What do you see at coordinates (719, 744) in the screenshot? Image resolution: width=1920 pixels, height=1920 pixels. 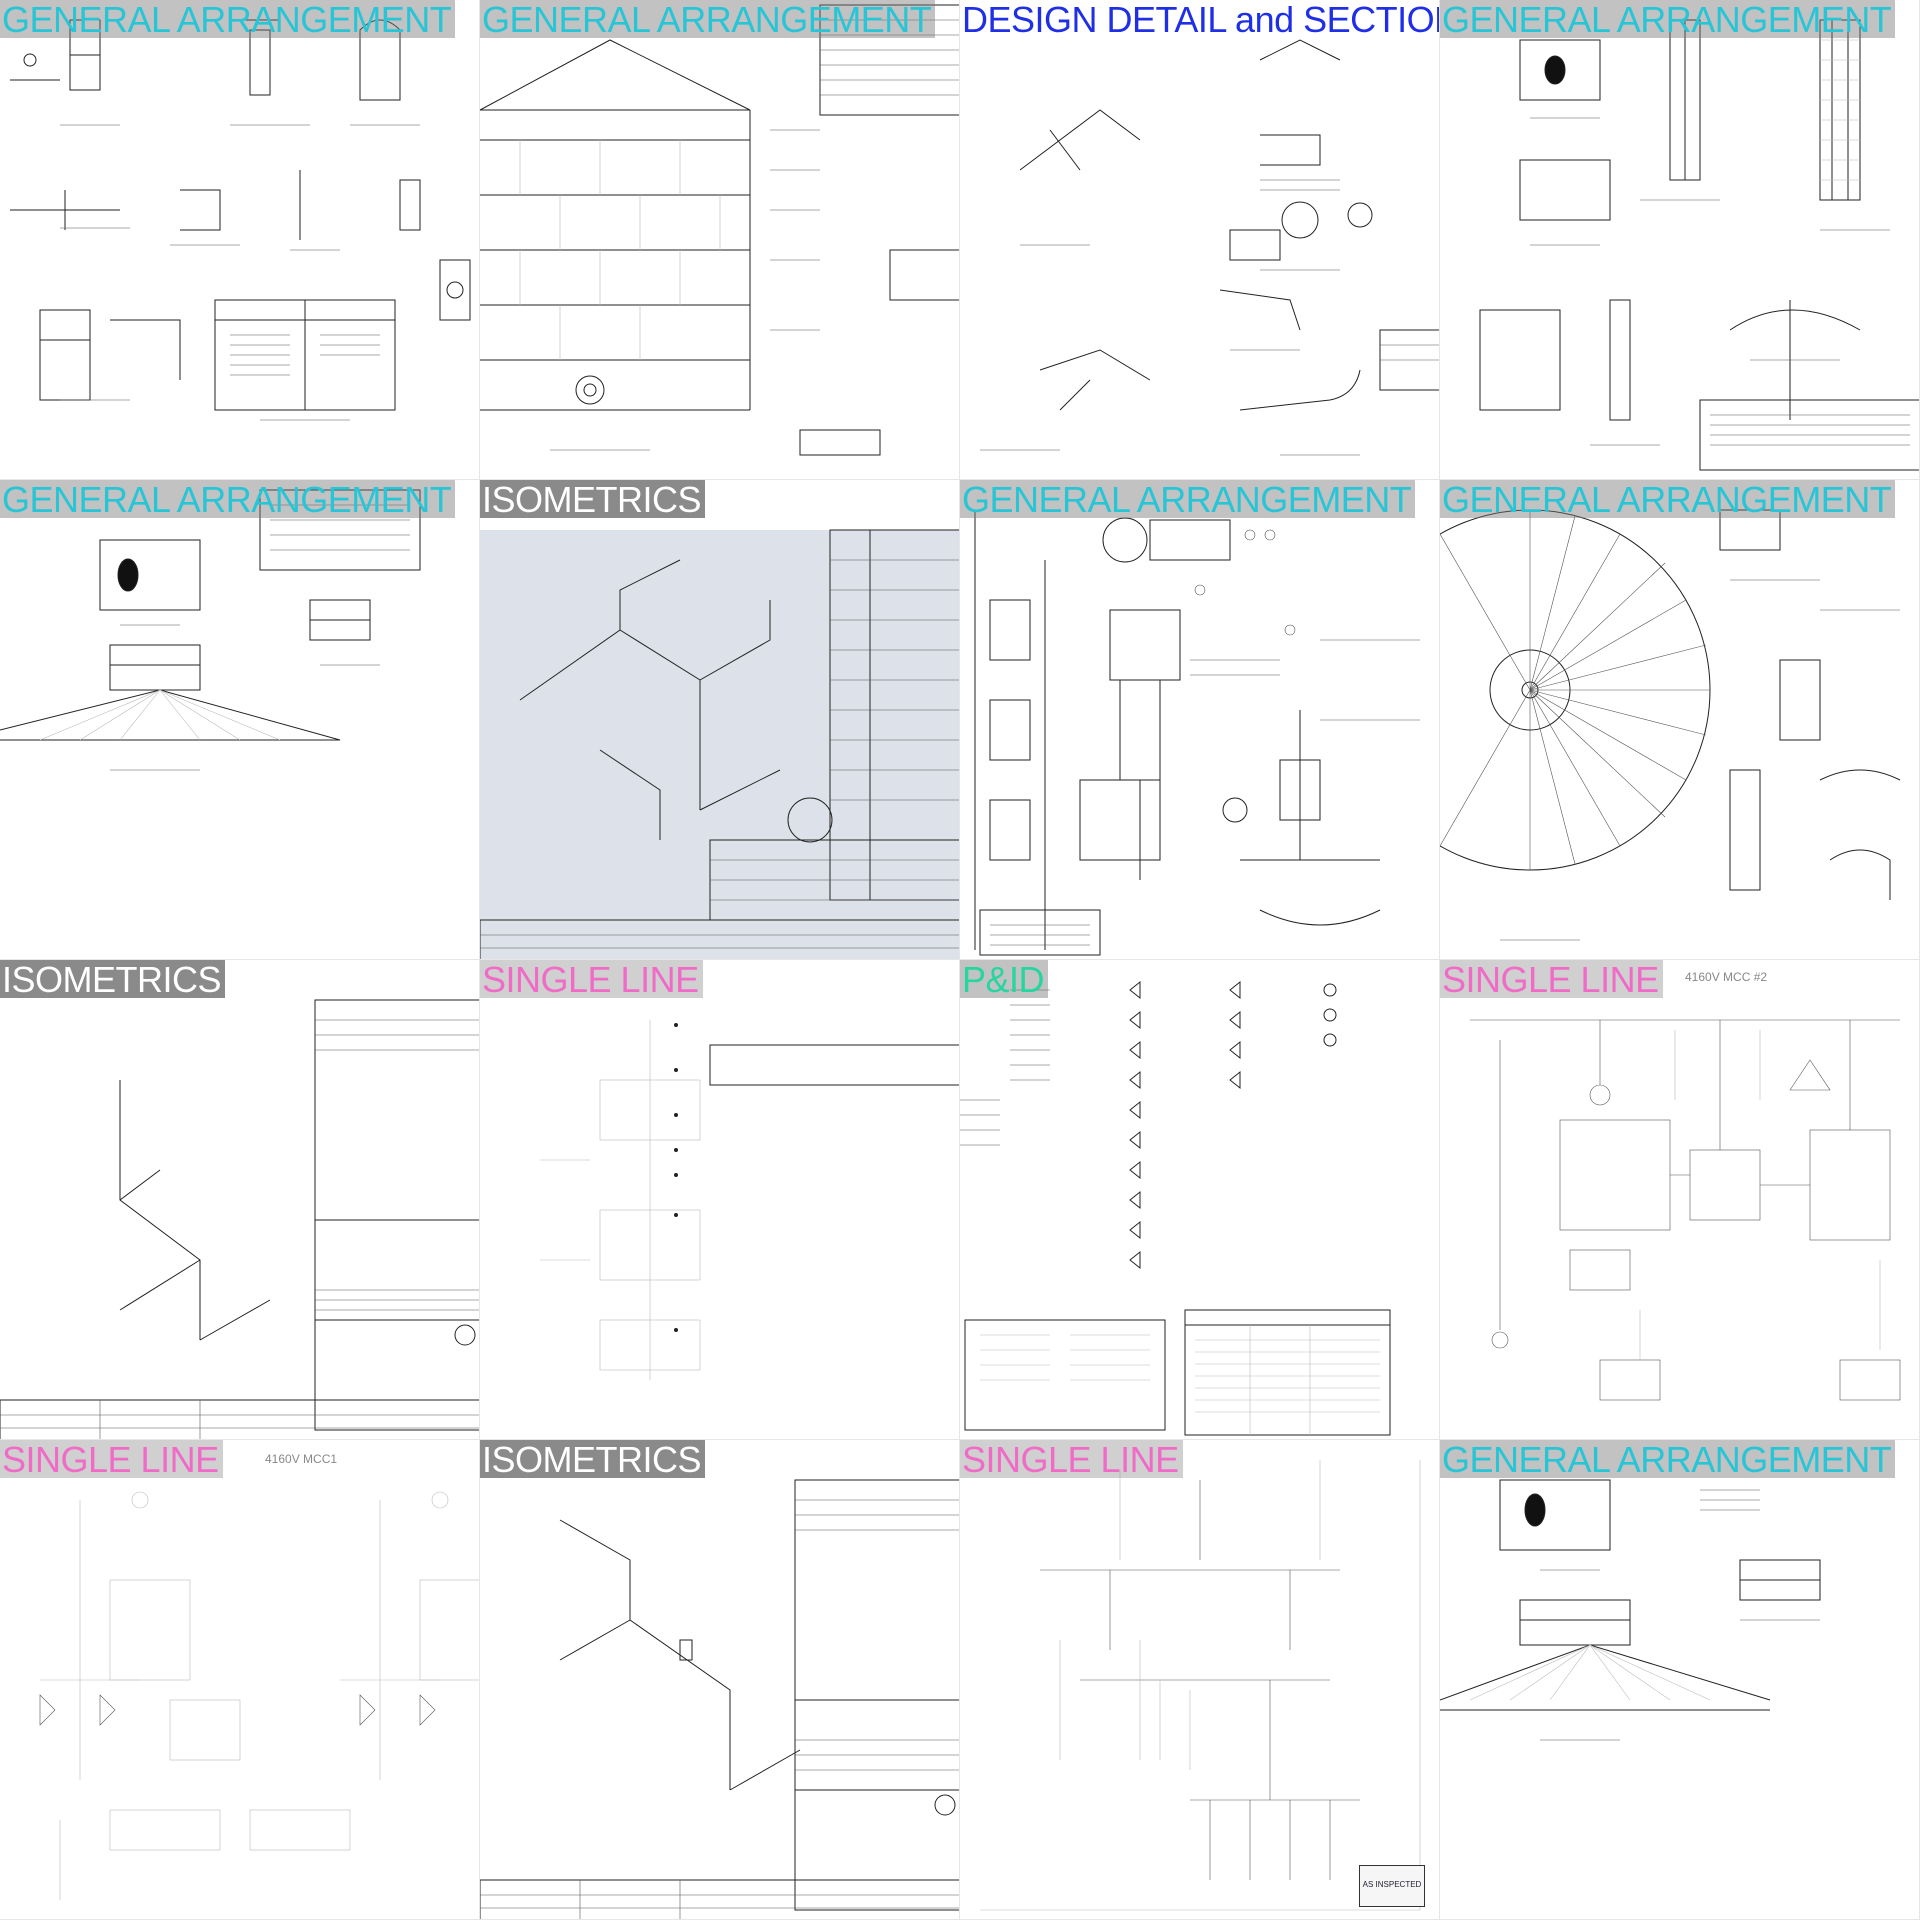 I see `scanned-isometric-drawing` at bounding box center [719, 744].